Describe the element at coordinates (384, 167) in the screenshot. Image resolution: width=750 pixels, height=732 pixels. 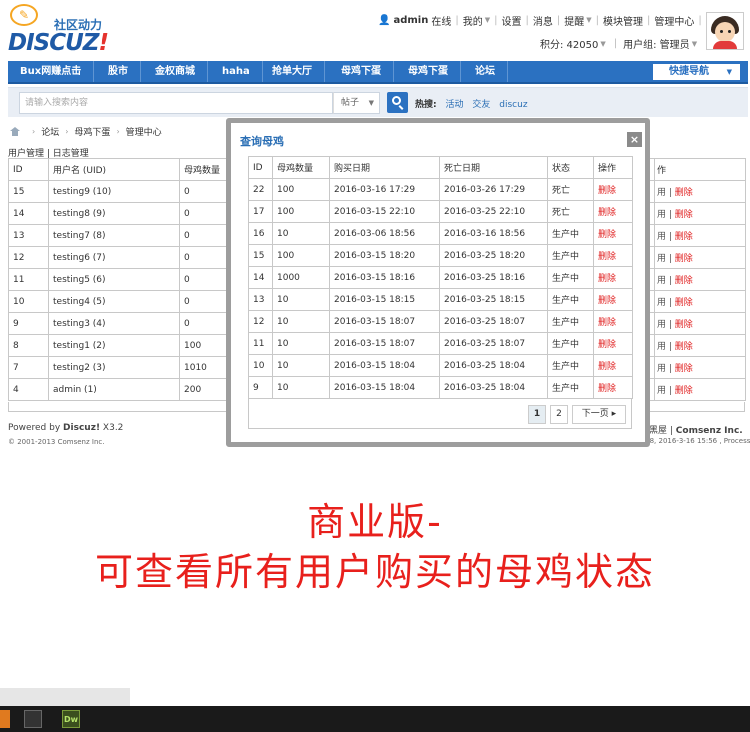
I see `hen-col-buy-date: 购买日期` at that location.